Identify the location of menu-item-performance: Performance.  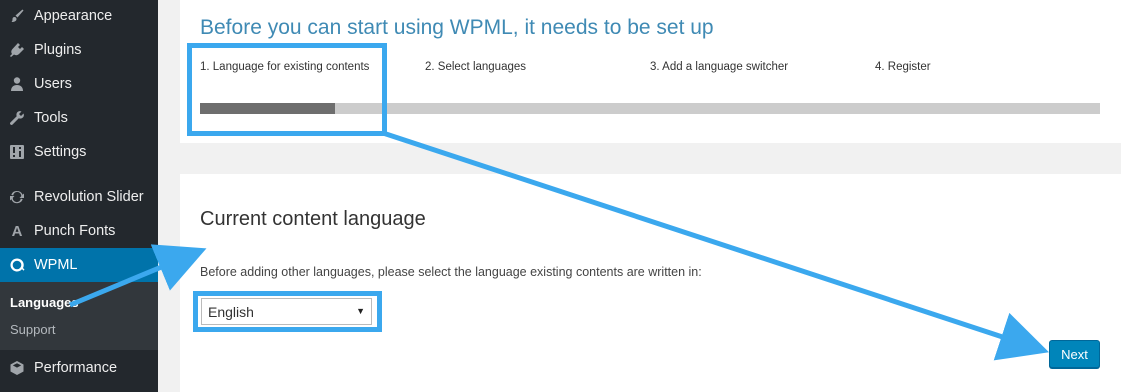
(79, 368).